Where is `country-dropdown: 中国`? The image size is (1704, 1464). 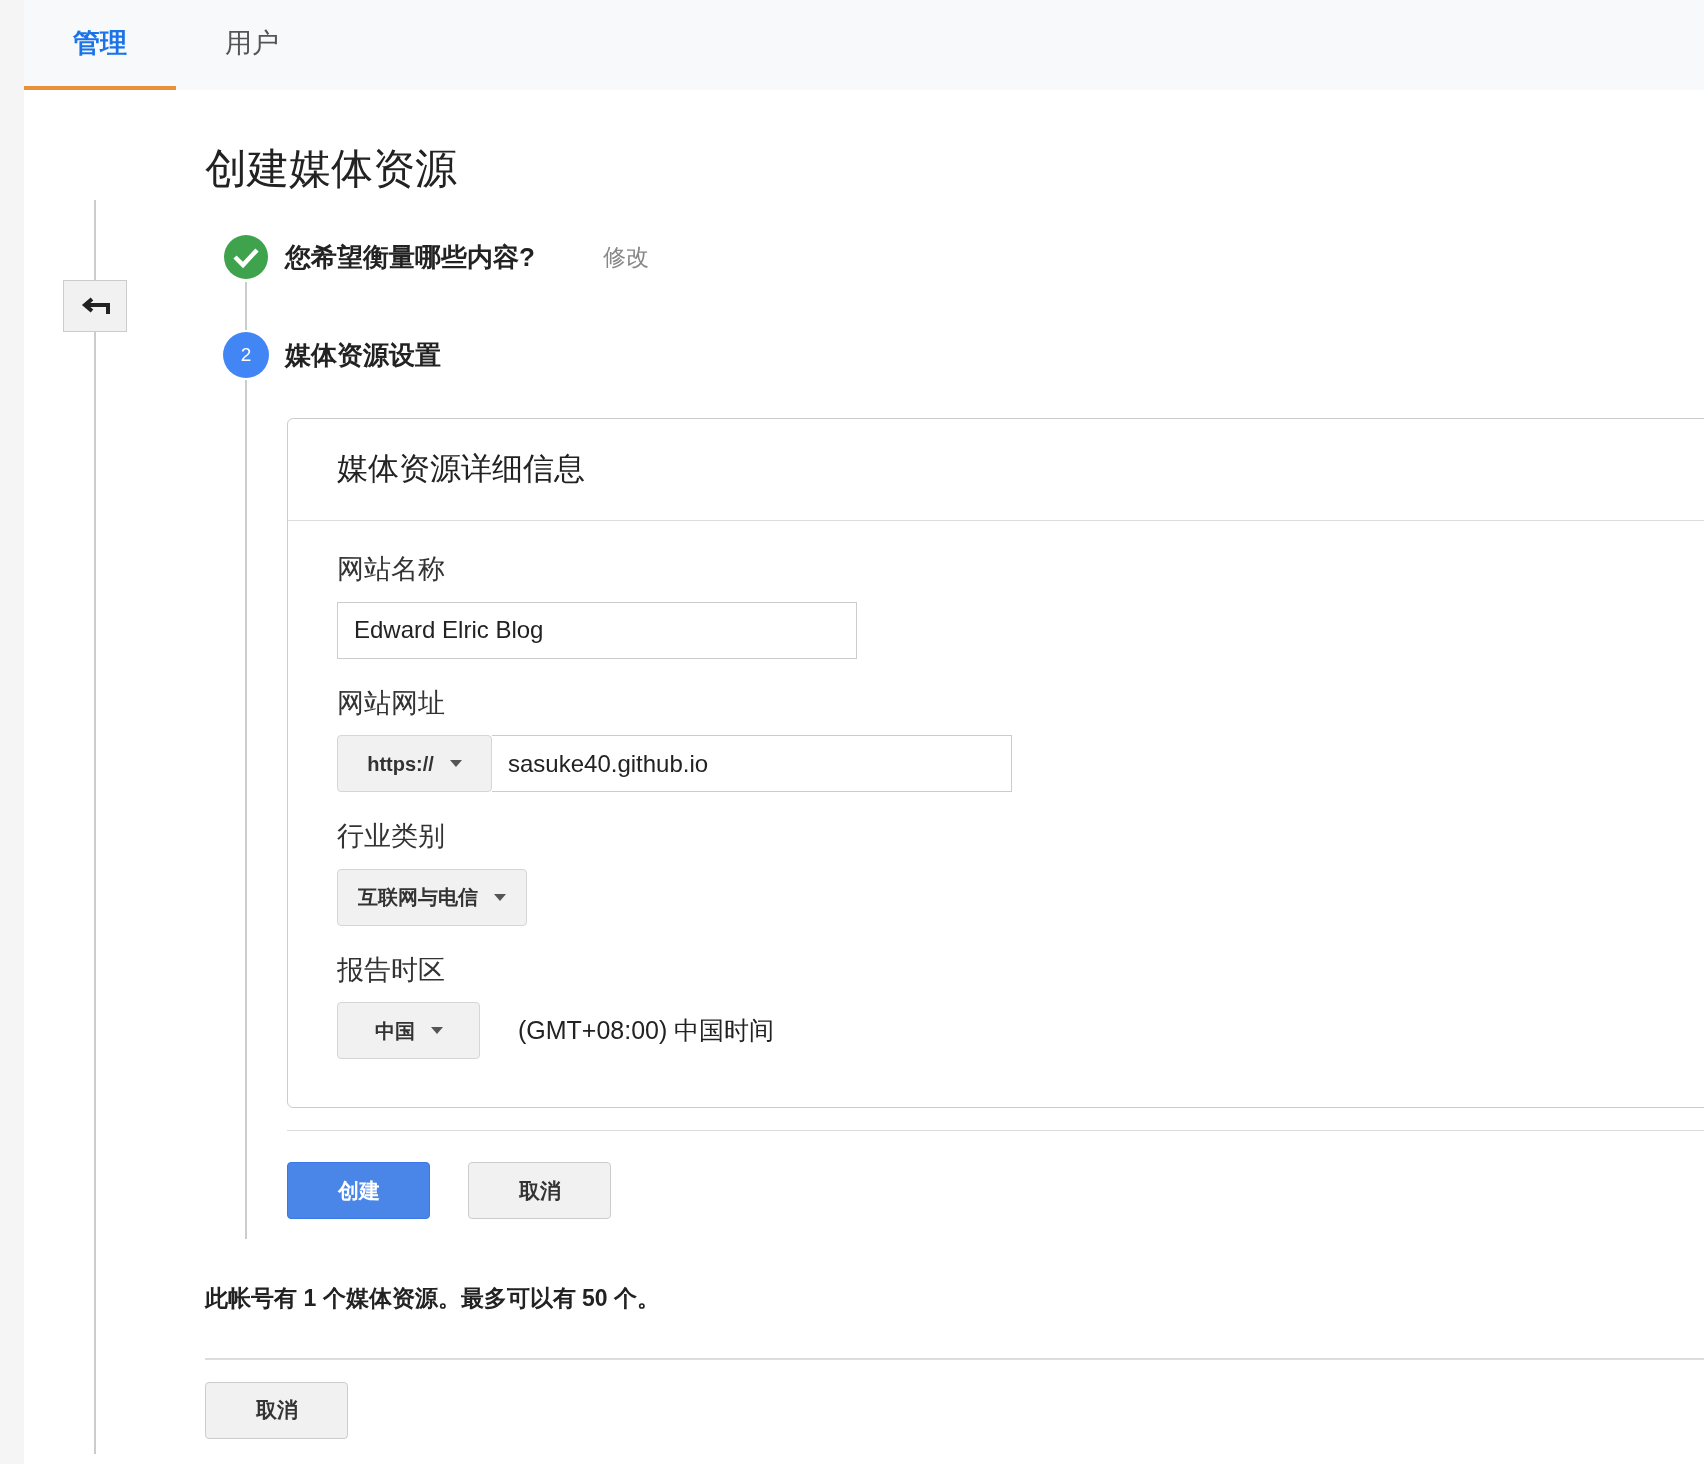 country-dropdown: 中国 is located at coordinates (408, 1030).